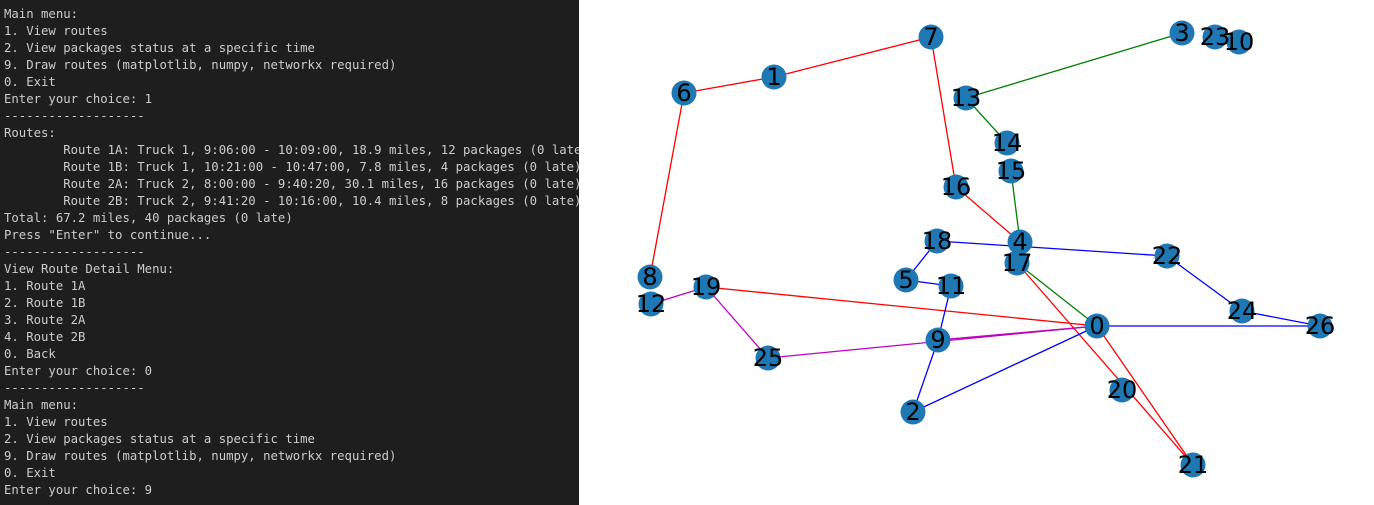 This screenshot has height=505, width=1374. I want to click on graph-node-label: 25, so click(768, 358).